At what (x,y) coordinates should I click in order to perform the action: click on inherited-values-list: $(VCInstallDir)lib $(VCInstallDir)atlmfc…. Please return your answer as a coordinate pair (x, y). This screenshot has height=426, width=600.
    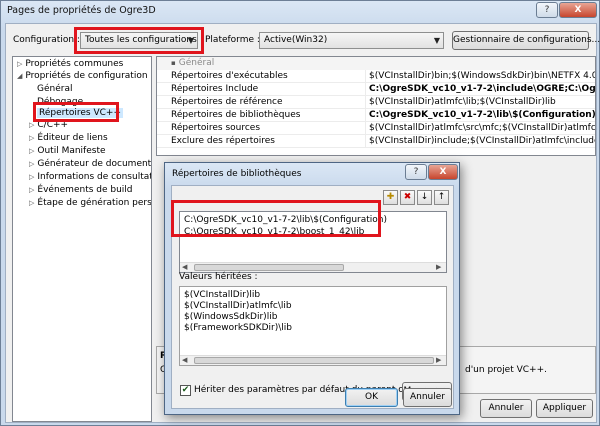
    Looking at the image, I should click on (313, 326).